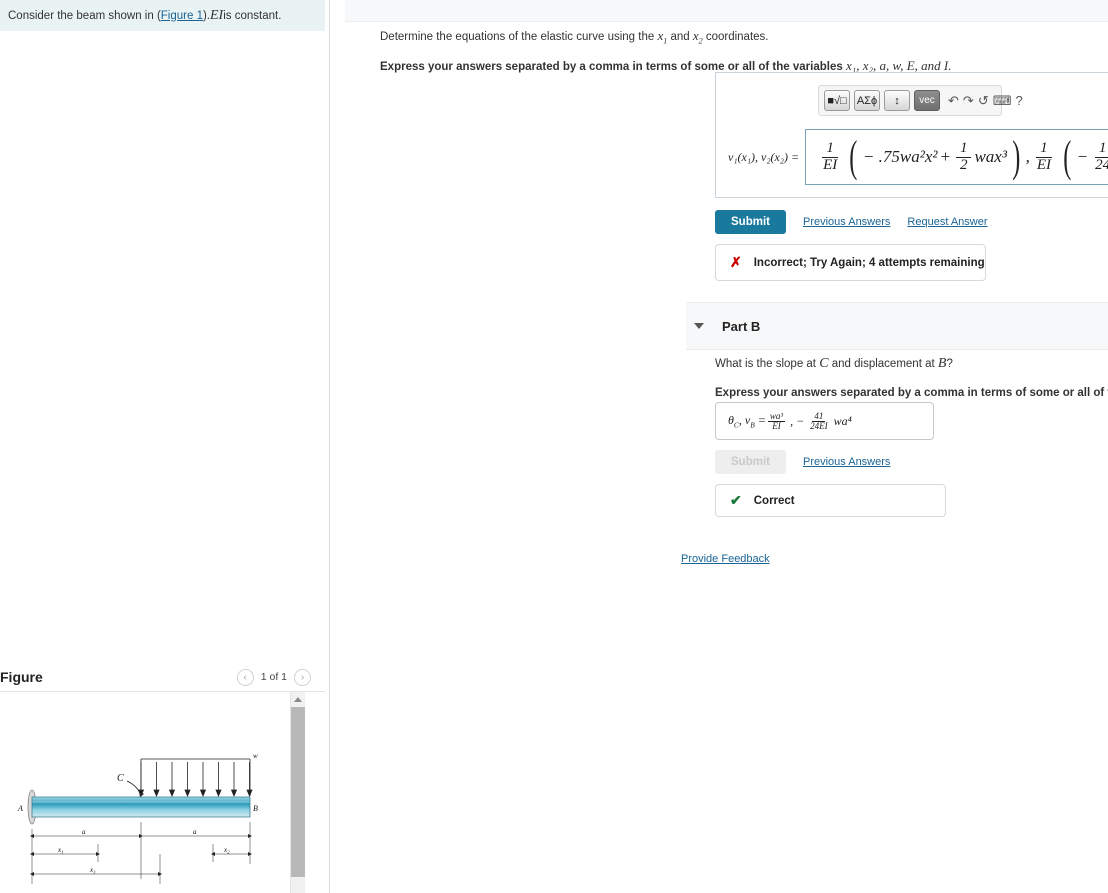 The image size is (1108, 893). What do you see at coordinates (927, 100) in the screenshot?
I see `vector-key: vec` at bounding box center [927, 100].